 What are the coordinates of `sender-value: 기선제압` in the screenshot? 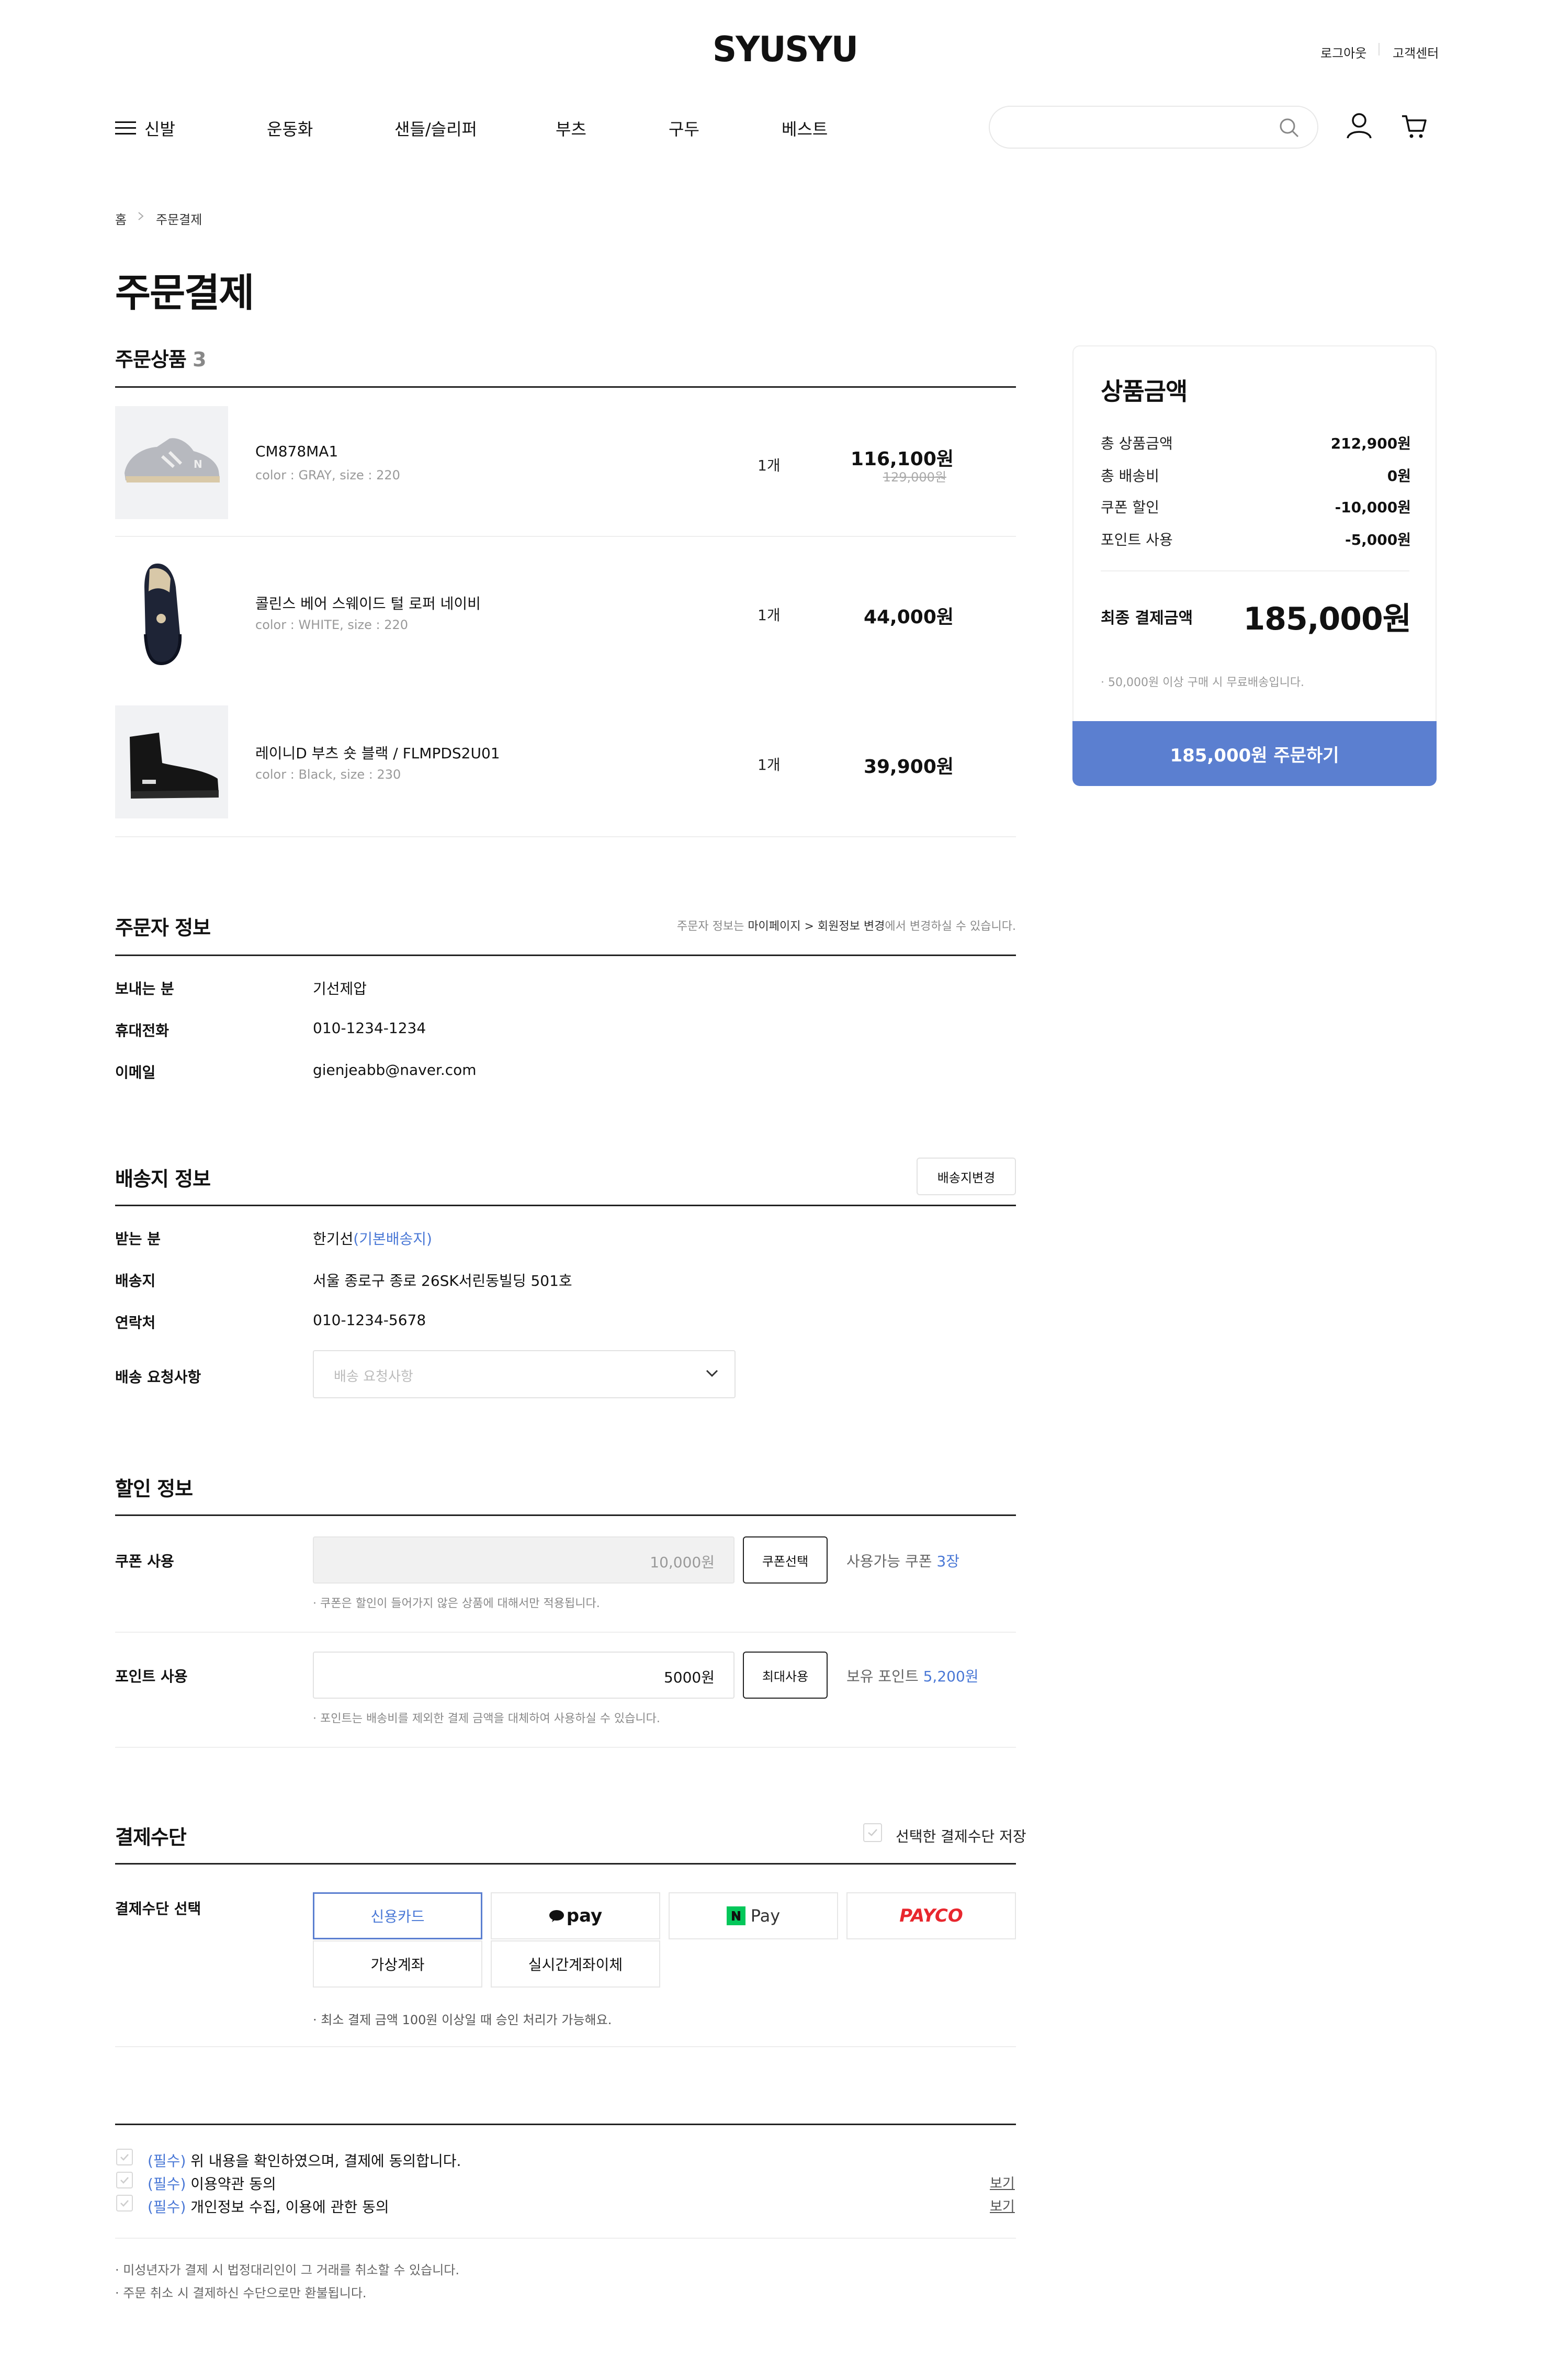 It's located at (340, 989).